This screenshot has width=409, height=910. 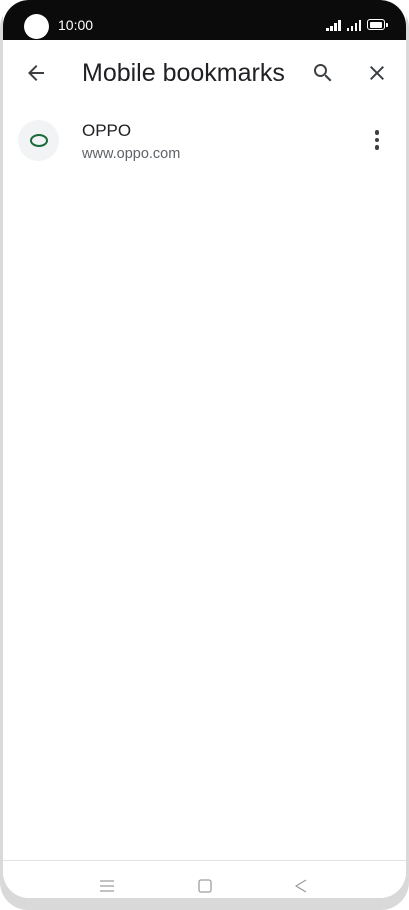 What do you see at coordinates (131, 154) in the screenshot?
I see `bookmark-url: www.oppo.com` at bounding box center [131, 154].